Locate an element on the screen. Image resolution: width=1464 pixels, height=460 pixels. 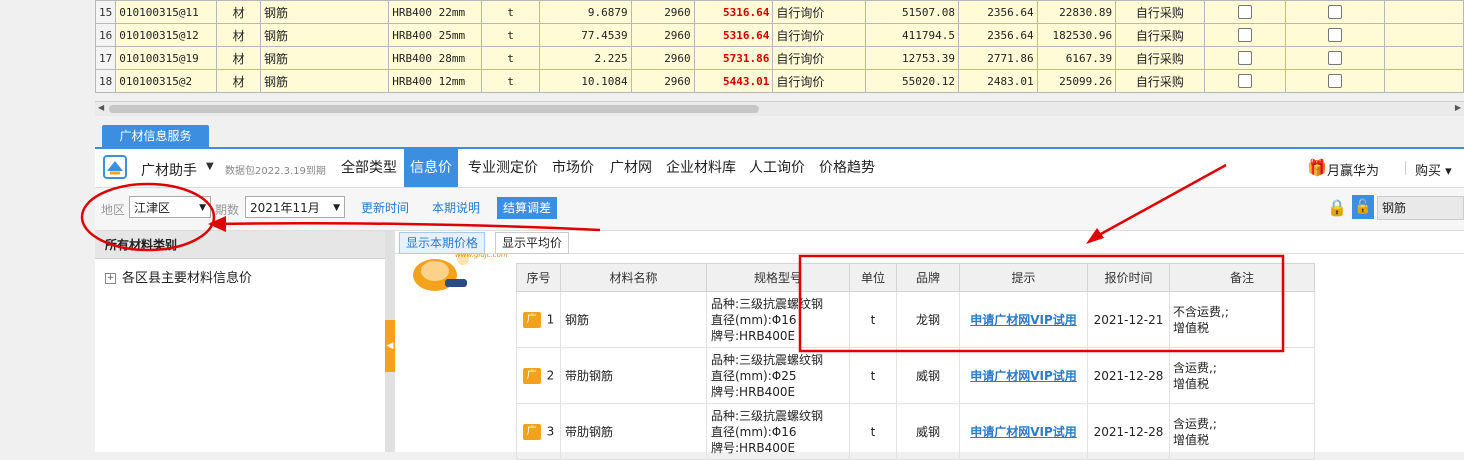
menu-item-1: 信息价 is located at coordinates (431, 168).